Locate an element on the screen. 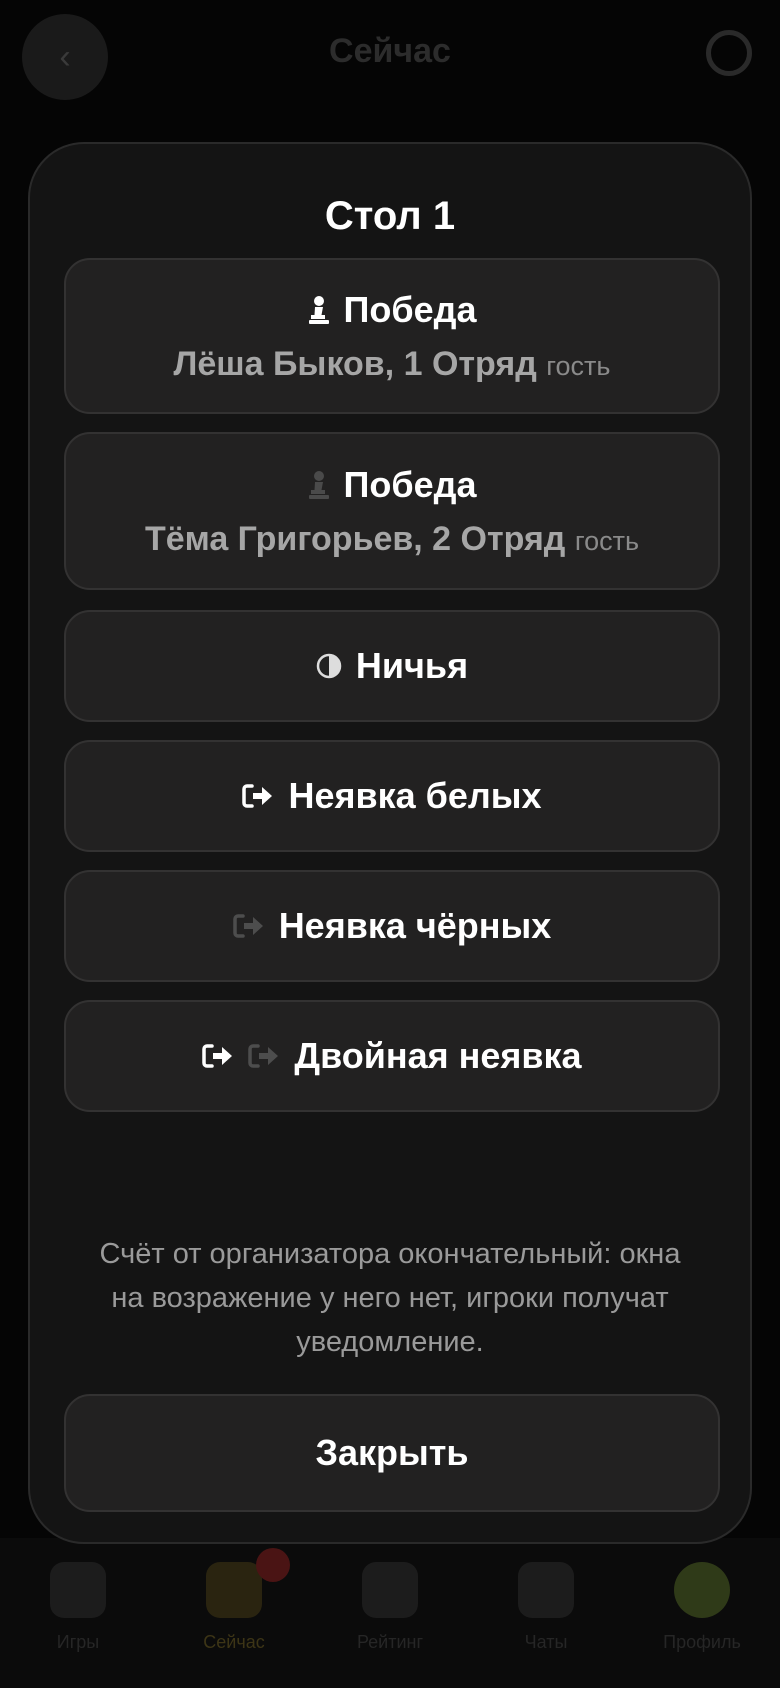 This screenshot has width=780, height=1688. close-button: Закрыть is located at coordinates (392, 1453).